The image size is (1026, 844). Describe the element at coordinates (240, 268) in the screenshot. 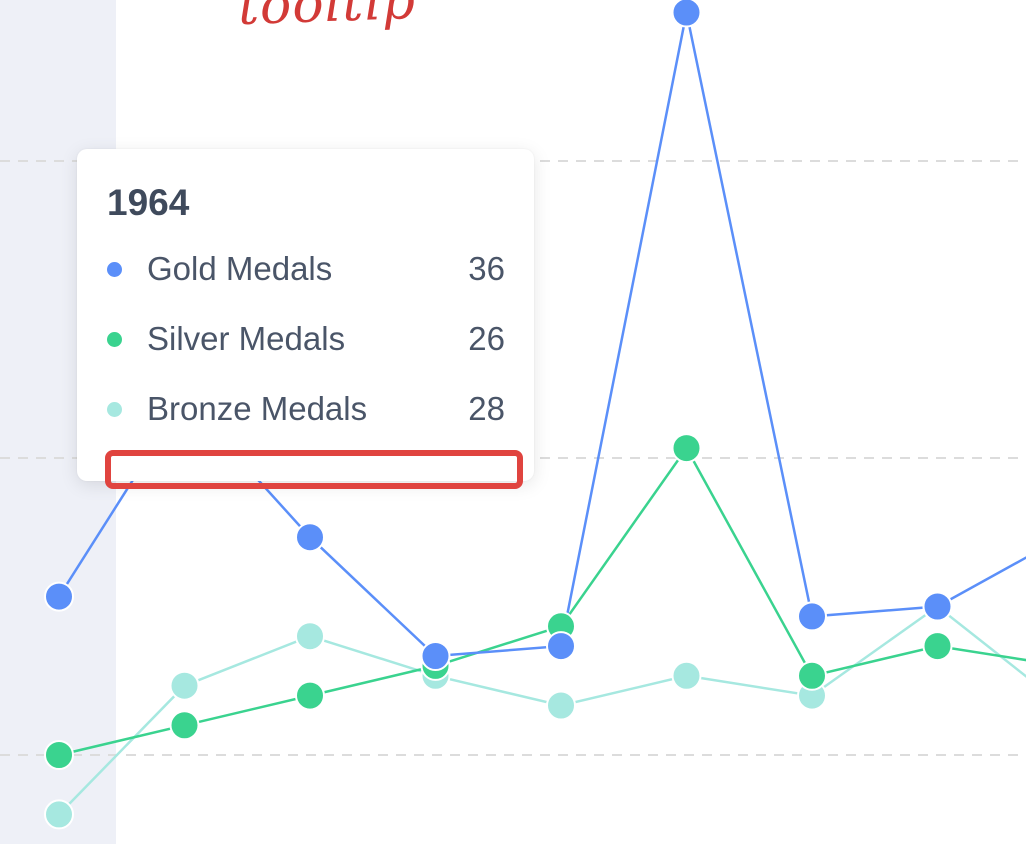

I see `tooltip-label-gold: Gold Medals` at that location.